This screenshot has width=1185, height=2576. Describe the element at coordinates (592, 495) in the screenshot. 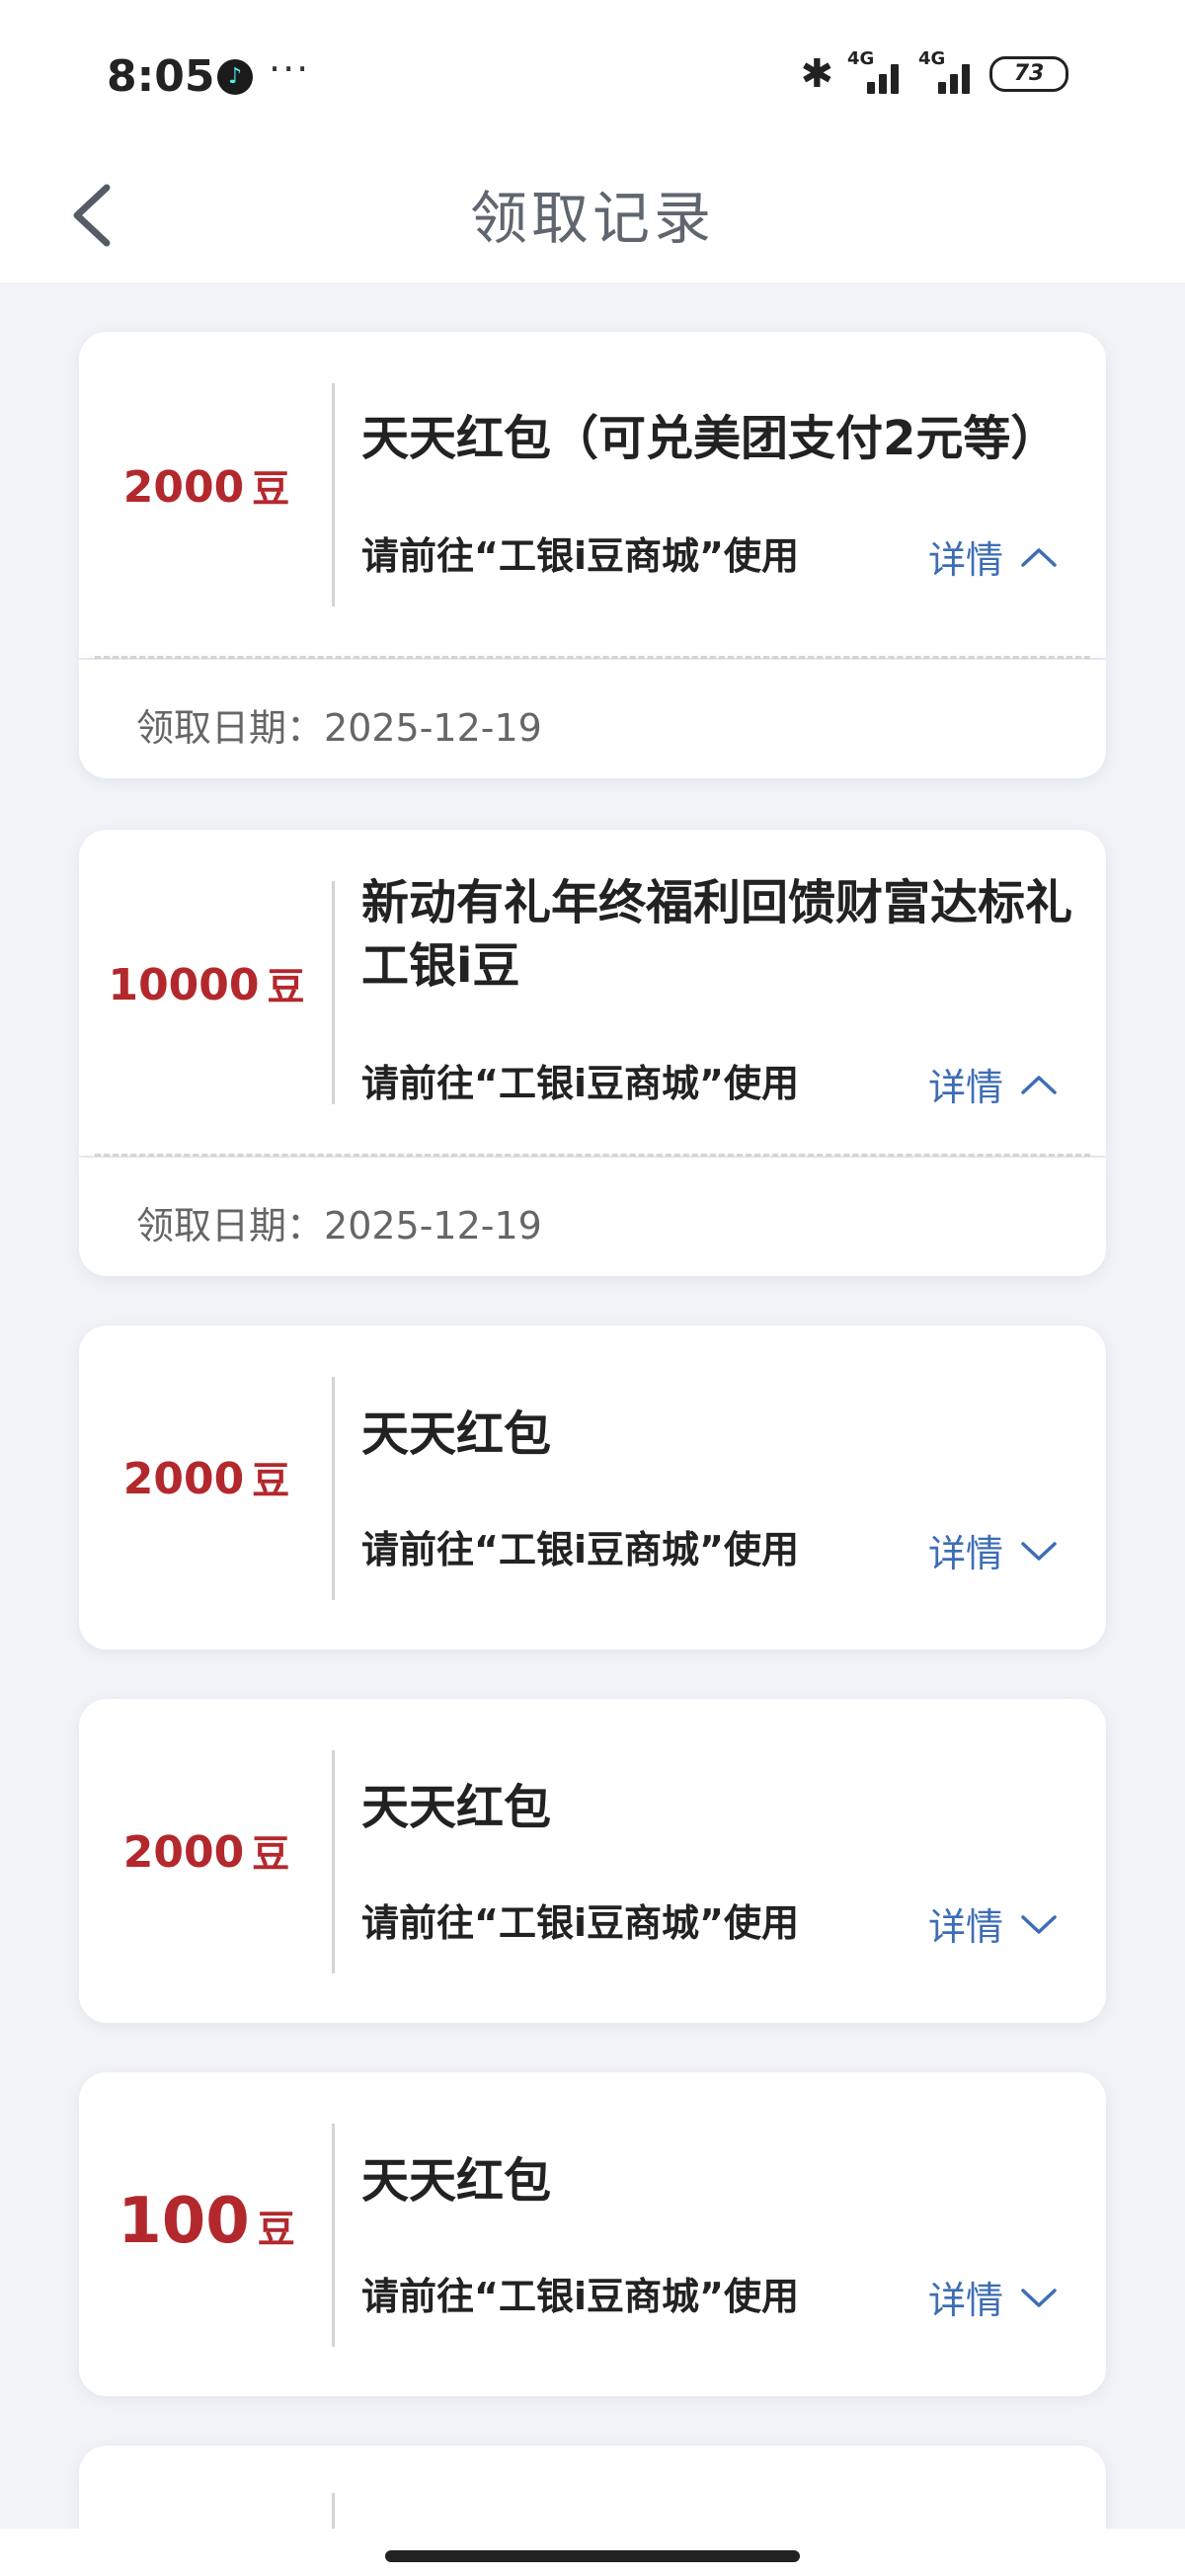

I see `record-card: 2000 豆 天天红包（可兑美团支付2元等） 请前往“工银i豆商城”使用 详情` at that location.